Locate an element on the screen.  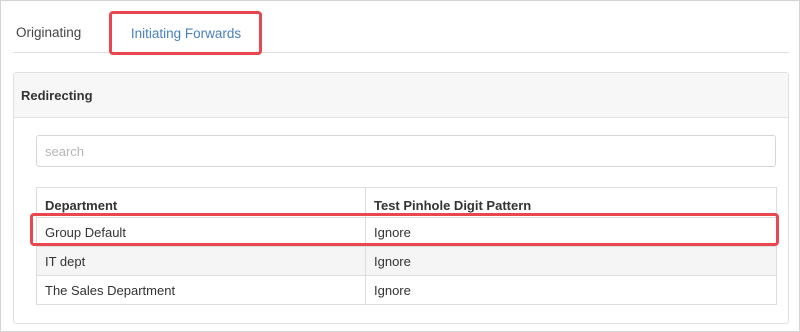
table-row: The Sales Department Ignore is located at coordinates (406, 290).